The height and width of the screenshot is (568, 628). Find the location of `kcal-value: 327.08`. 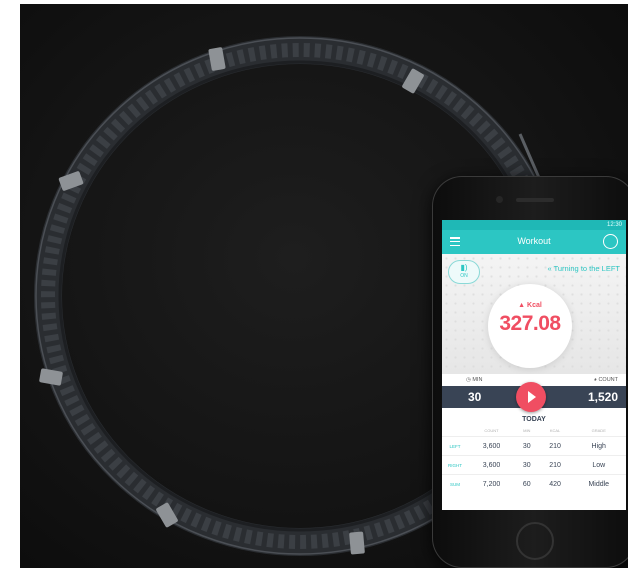

kcal-value: 327.08 is located at coordinates (530, 323).